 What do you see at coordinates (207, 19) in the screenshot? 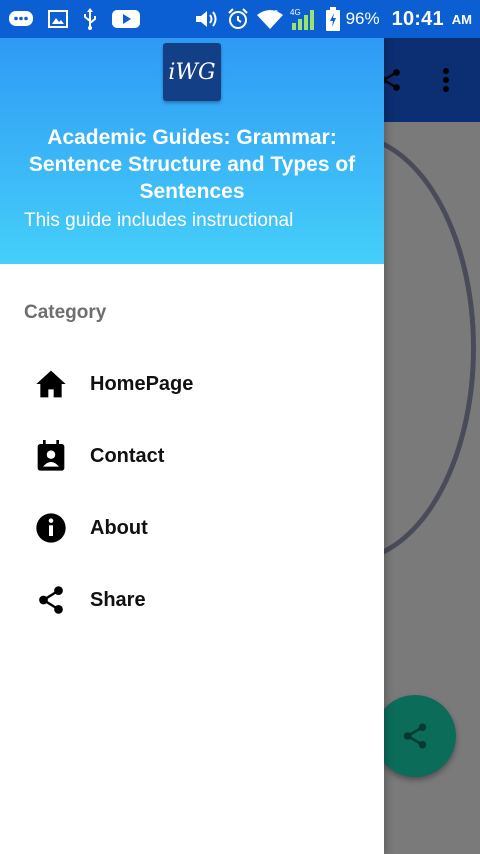
I see `volume-icon` at bounding box center [207, 19].